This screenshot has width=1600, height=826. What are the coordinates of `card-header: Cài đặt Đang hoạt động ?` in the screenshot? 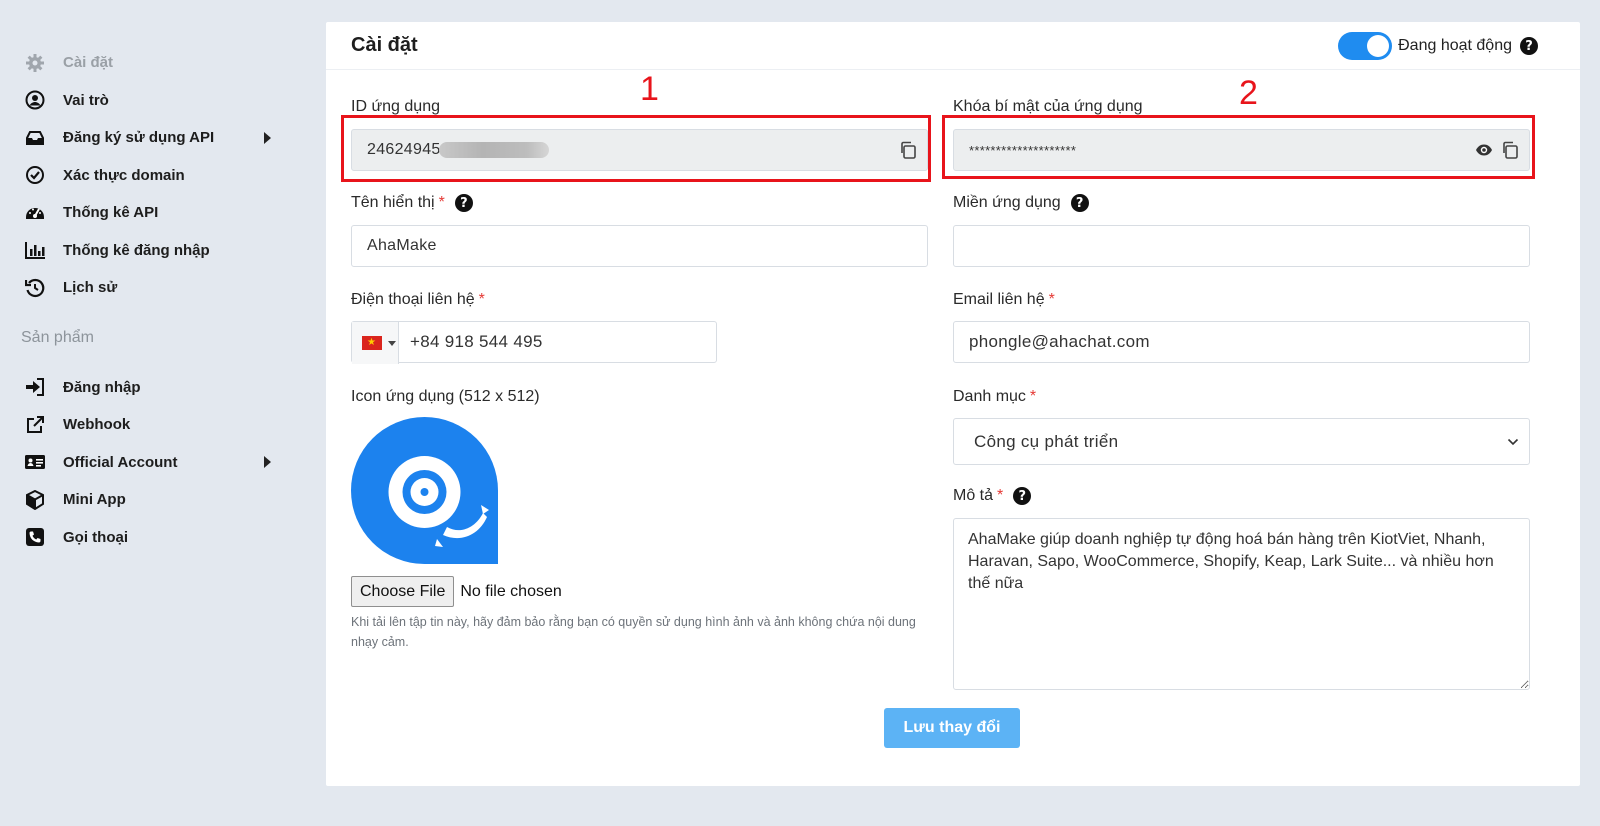 It's located at (953, 46).